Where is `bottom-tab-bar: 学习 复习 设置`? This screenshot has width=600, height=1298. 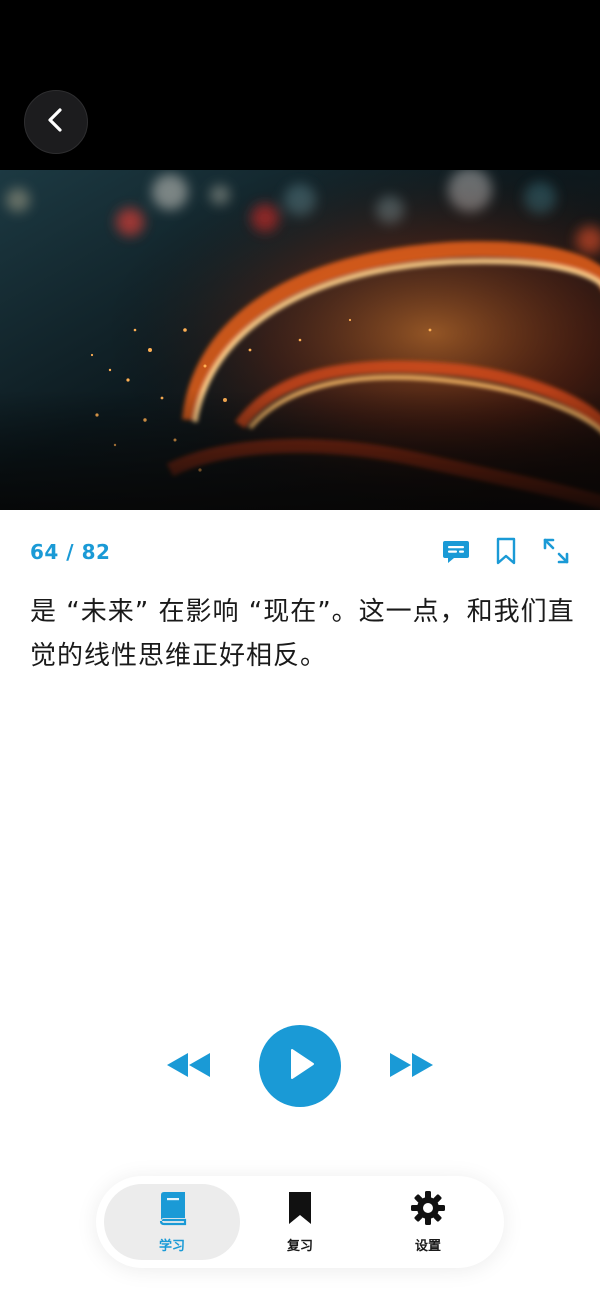
bottom-tab-bar: 学习 复习 设置 is located at coordinates (300, 1222).